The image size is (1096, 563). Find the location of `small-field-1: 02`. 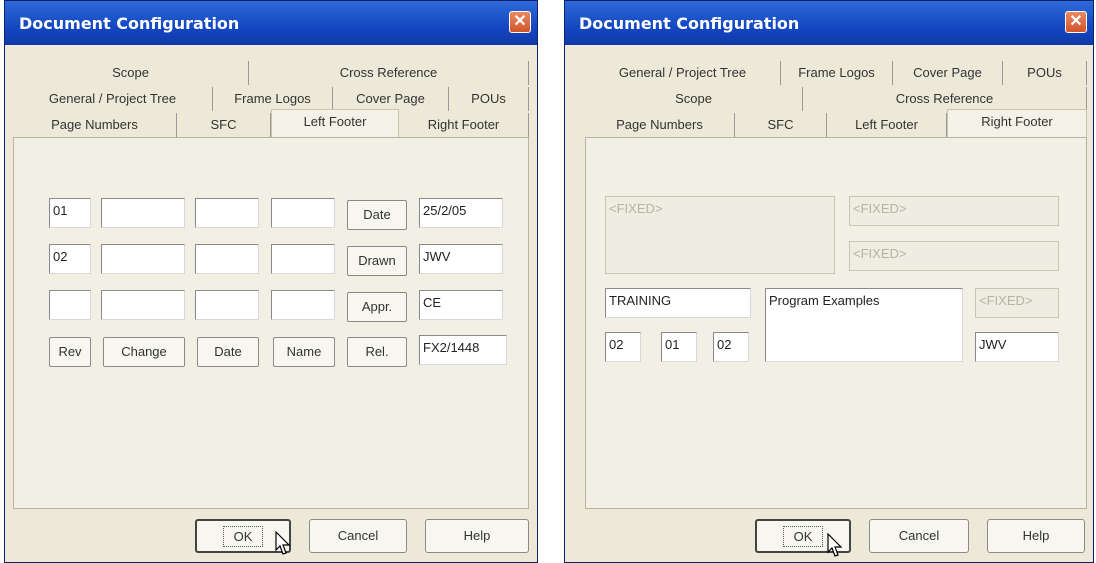

small-field-1: 02 is located at coordinates (623, 347).